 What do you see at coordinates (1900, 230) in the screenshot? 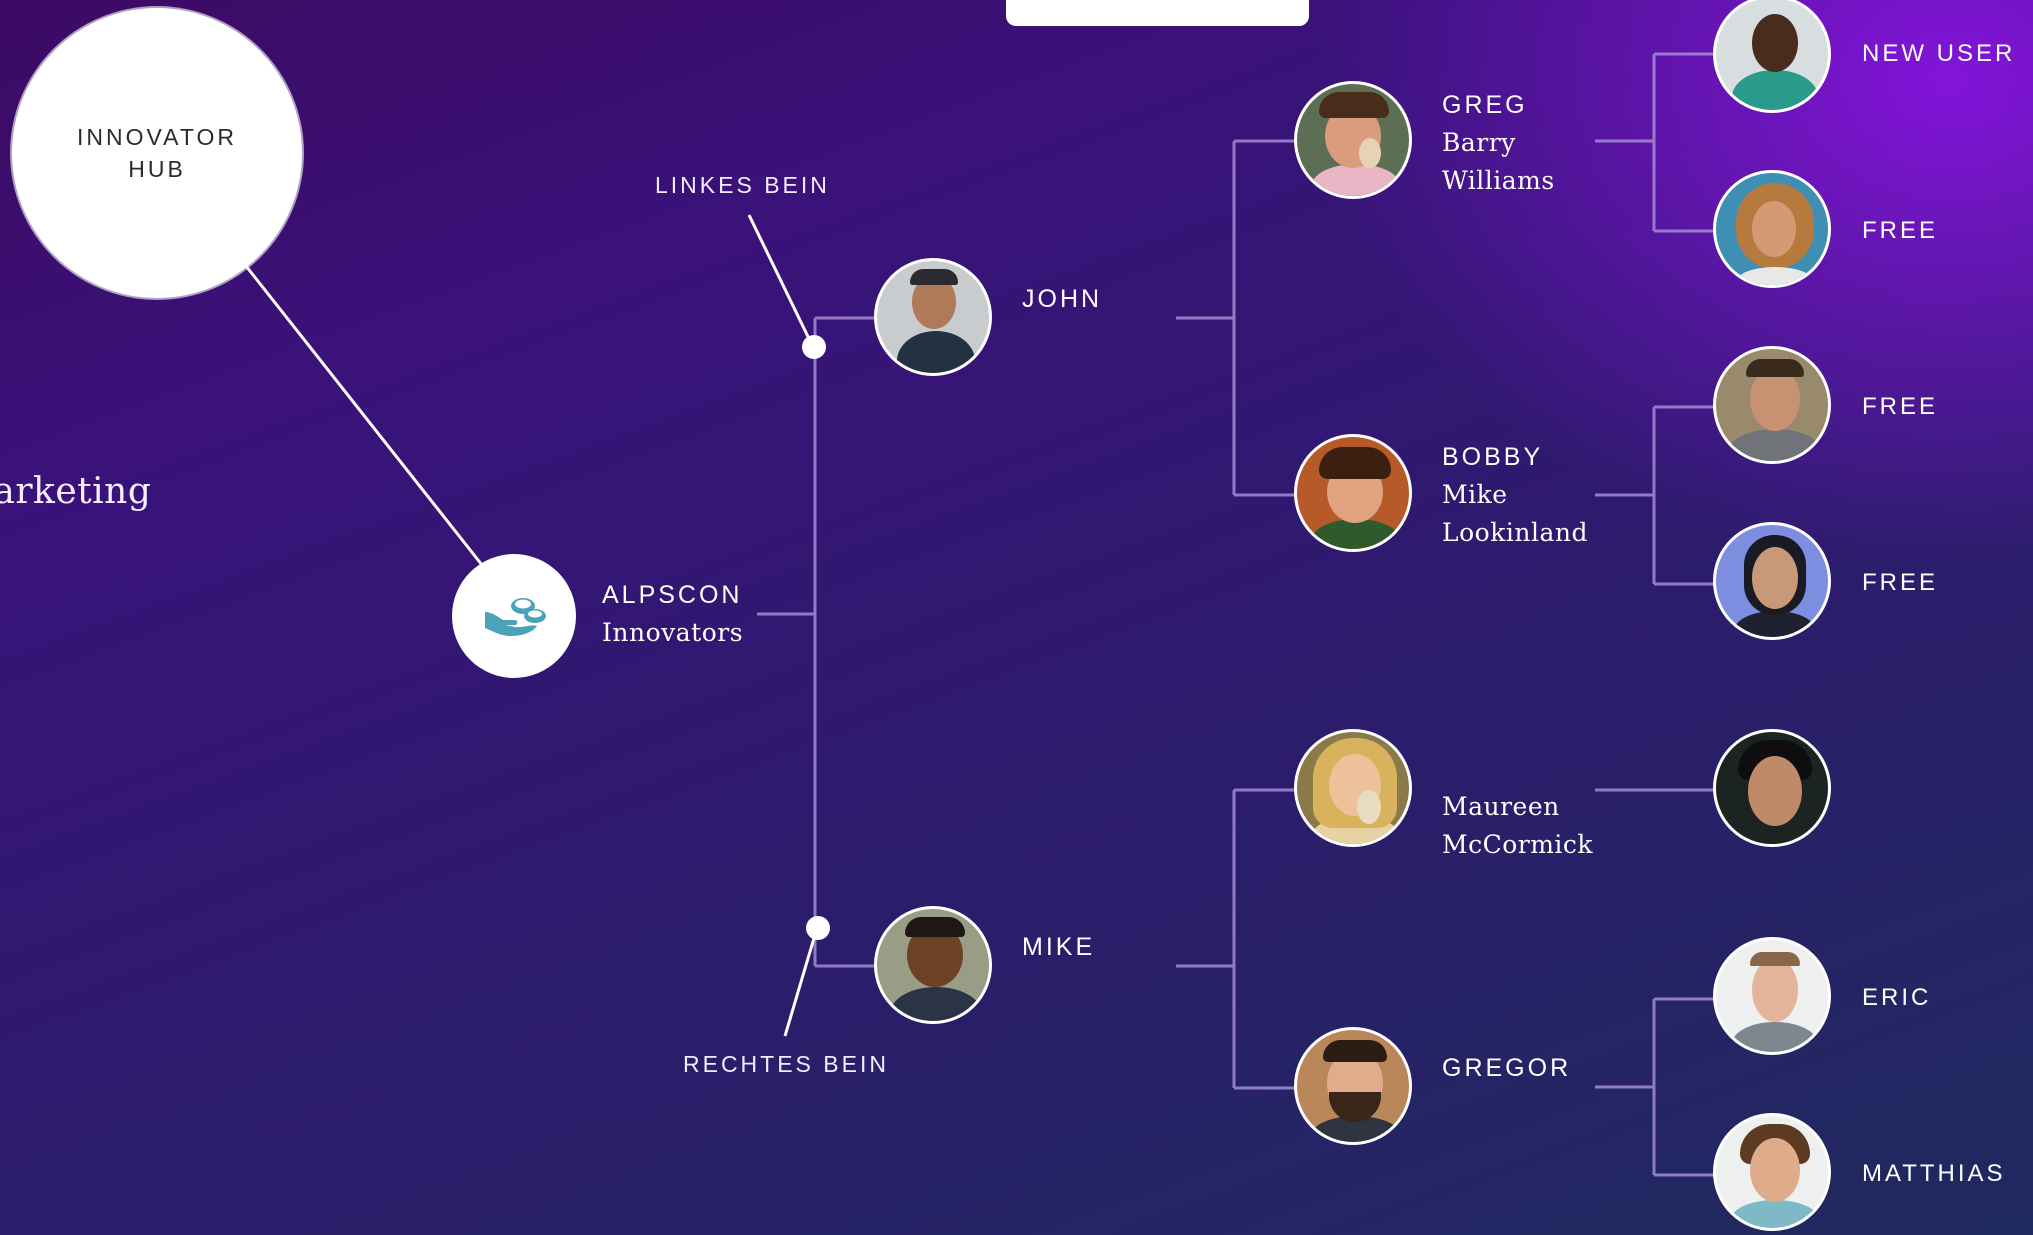
I see `label-free-1: FREE` at bounding box center [1900, 230].